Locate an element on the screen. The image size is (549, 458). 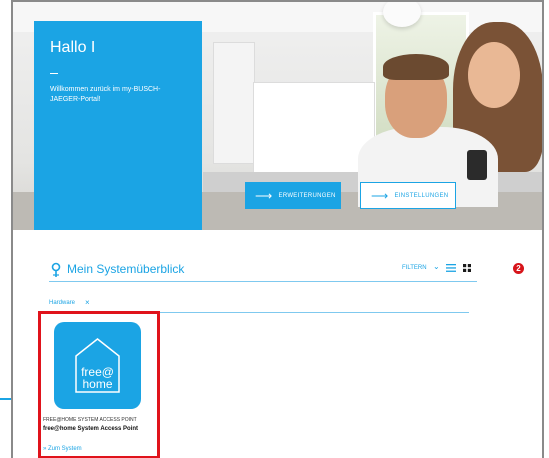
settings-button: ⟶ EINSTELLUNGEN is located at coordinates (408, 195).